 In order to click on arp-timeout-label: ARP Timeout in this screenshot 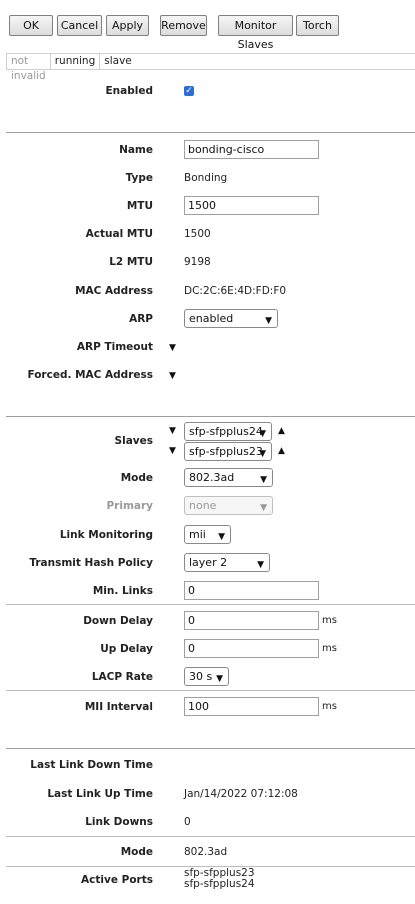, I will do `click(114, 347)`.